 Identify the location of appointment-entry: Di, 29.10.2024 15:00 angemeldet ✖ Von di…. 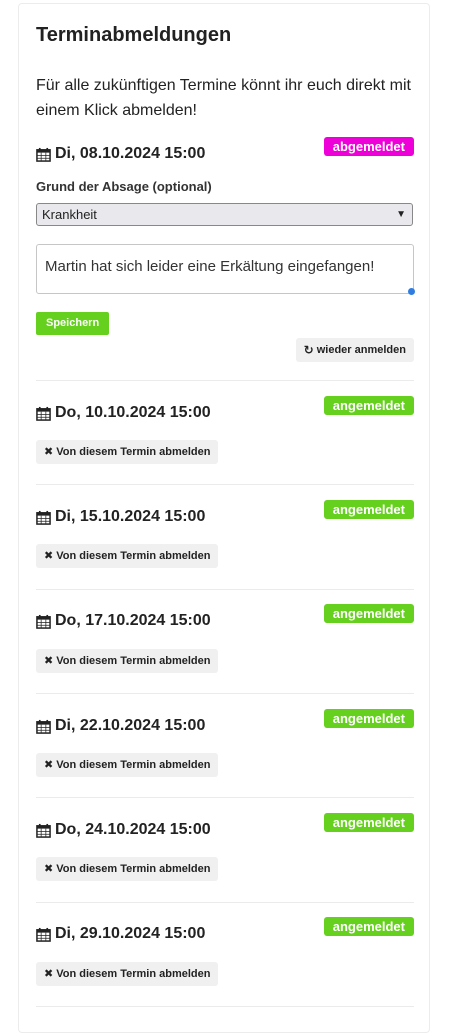
(225, 951).